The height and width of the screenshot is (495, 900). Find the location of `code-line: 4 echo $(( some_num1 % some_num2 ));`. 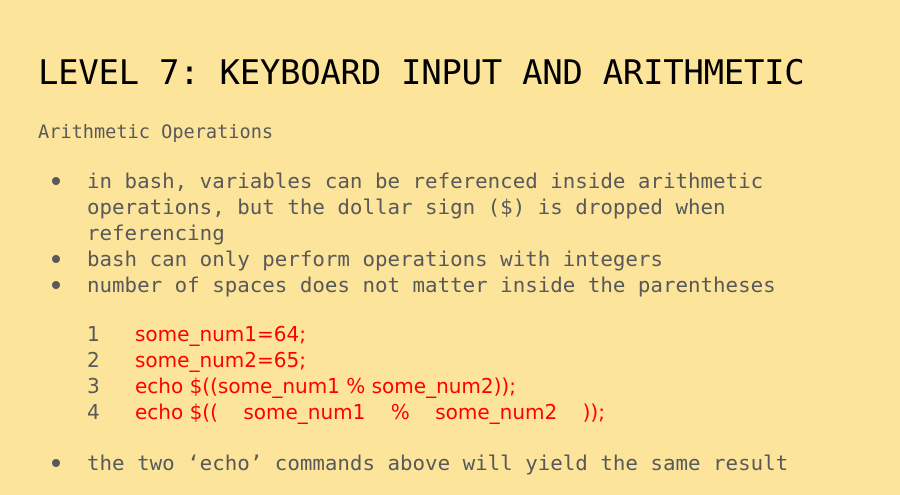

code-line: 4 echo $(( some_num1 % some_num2 )); is located at coordinates (346, 412).